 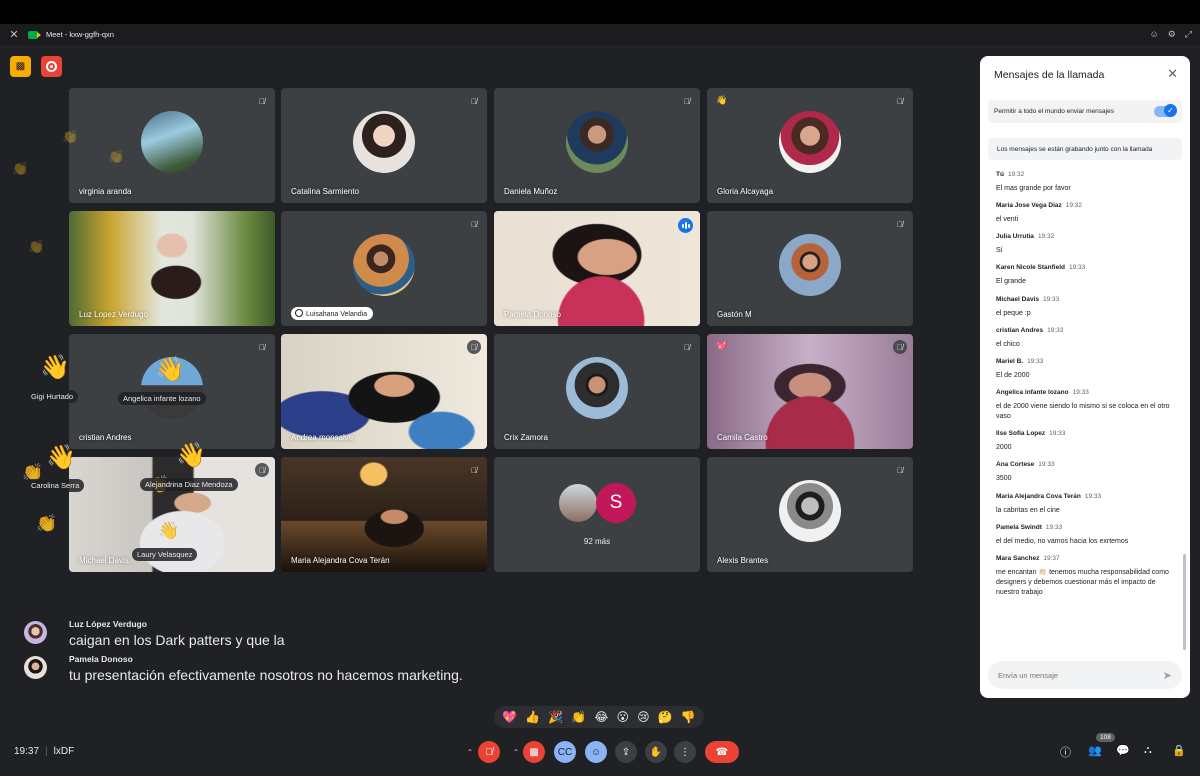 I want to click on reaction-picker: 💖 👍 🎉 👏 😂 😮 😢 🤔 👎, so click(x=599, y=717).